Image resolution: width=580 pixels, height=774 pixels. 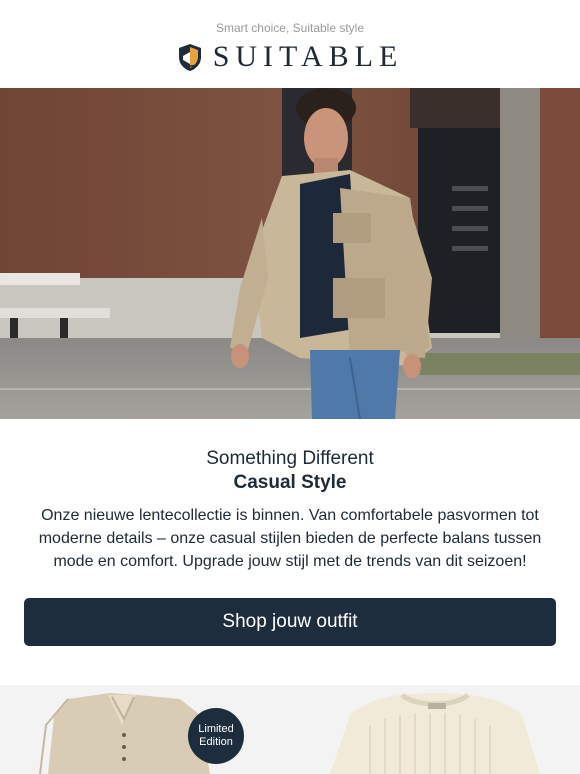 I want to click on brand-logo: SUITABLE, so click(x=290, y=57).